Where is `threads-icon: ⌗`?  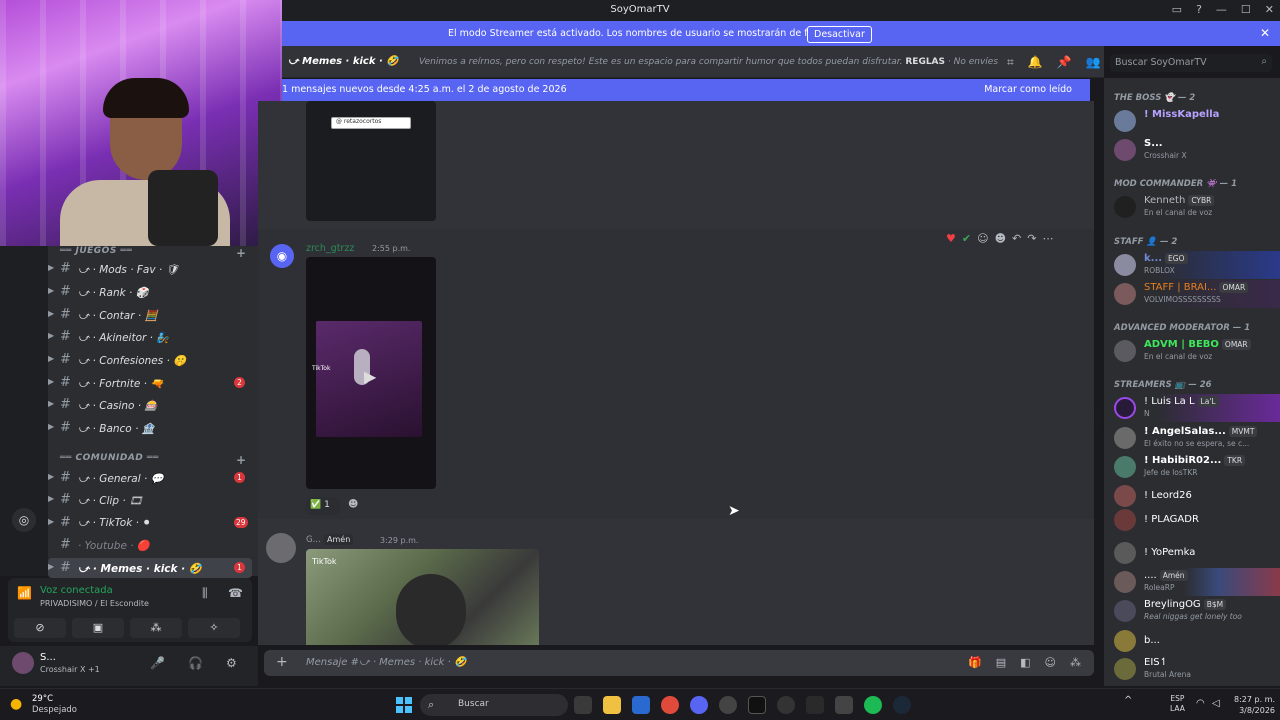 threads-icon: ⌗ is located at coordinates (1010, 62).